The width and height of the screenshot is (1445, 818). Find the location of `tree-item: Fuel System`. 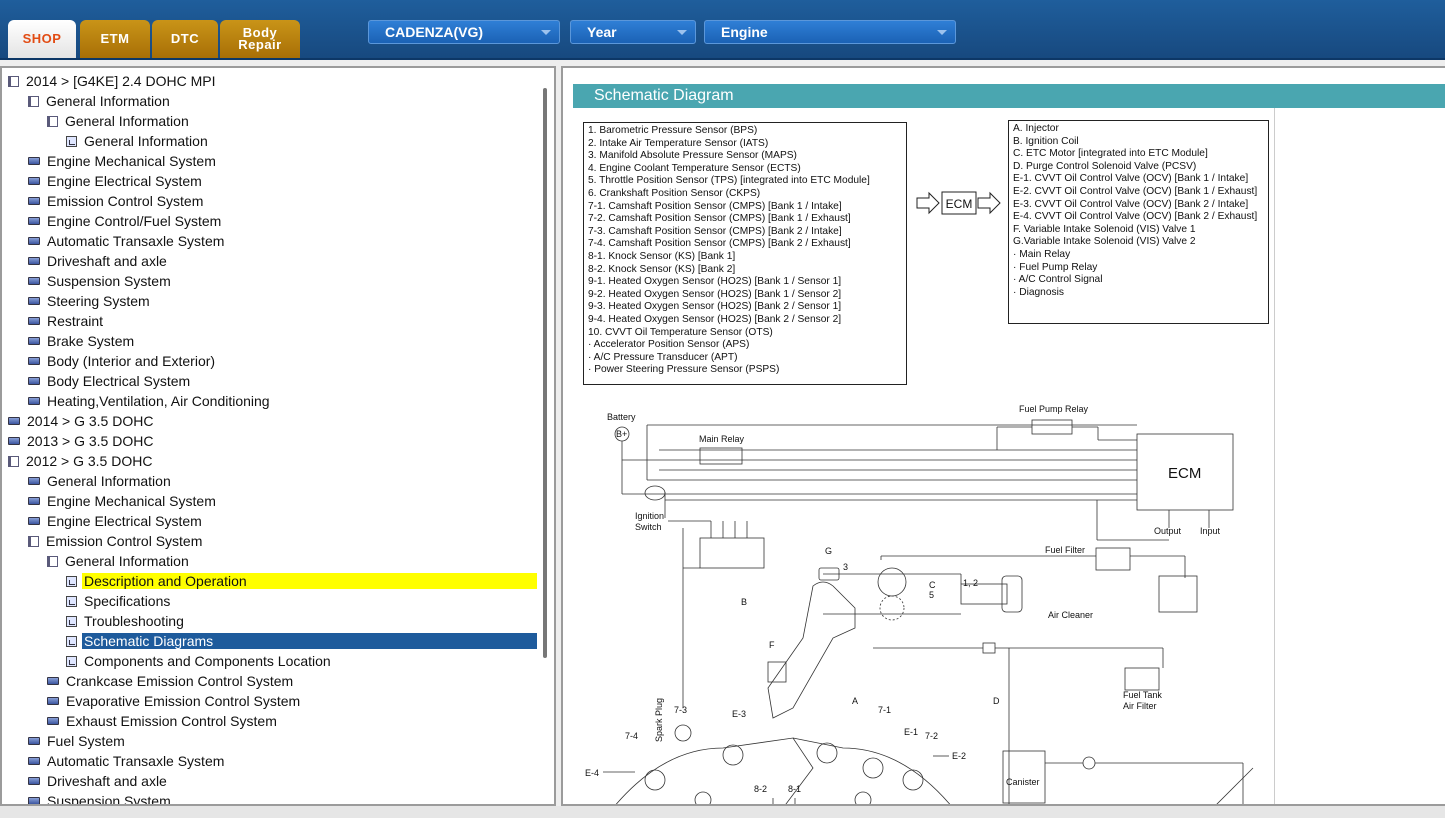

tree-item: Fuel System is located at coordinates (77, 741).